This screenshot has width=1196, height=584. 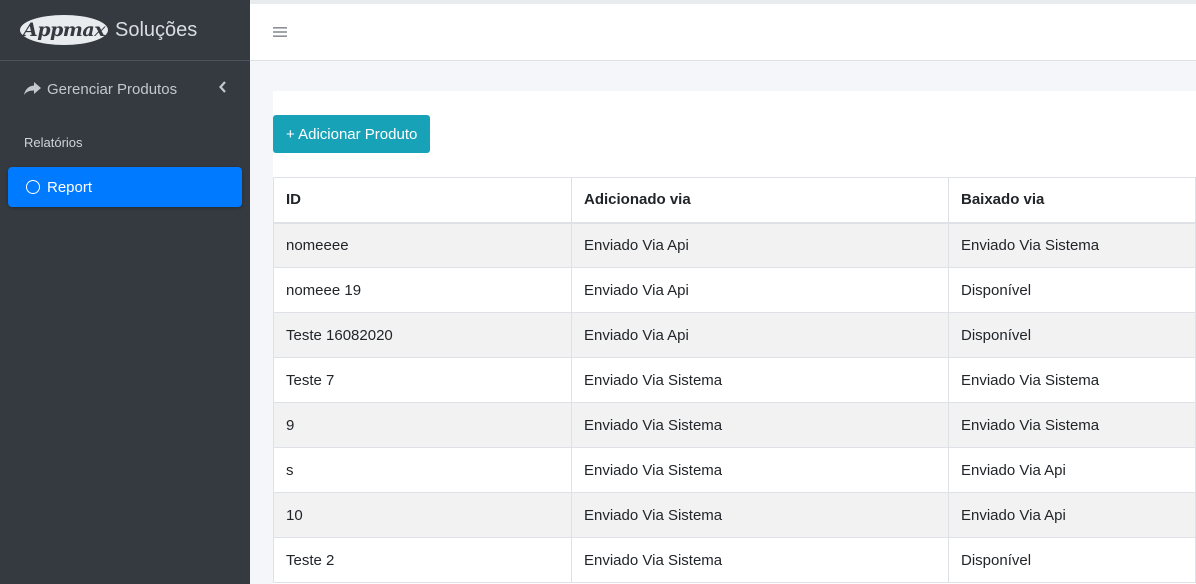 I want to click on cell-id: nomeee 19, so click(x=422, y=290).